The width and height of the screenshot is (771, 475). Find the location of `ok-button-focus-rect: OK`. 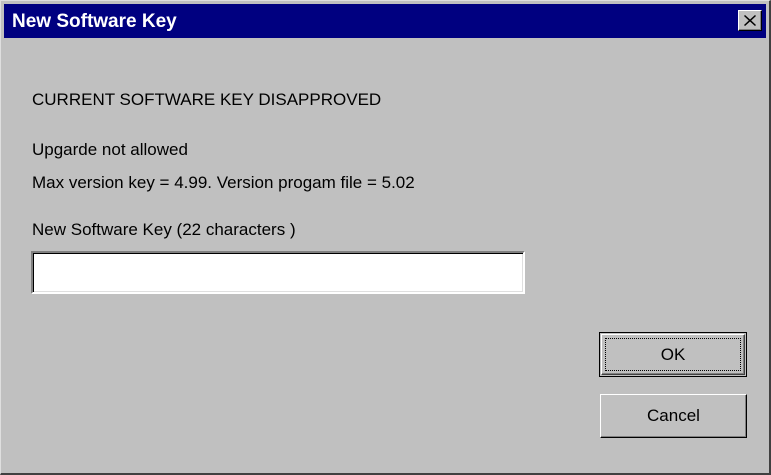

ok-button-focus-rect: OK is located at coordinates (673, 354).